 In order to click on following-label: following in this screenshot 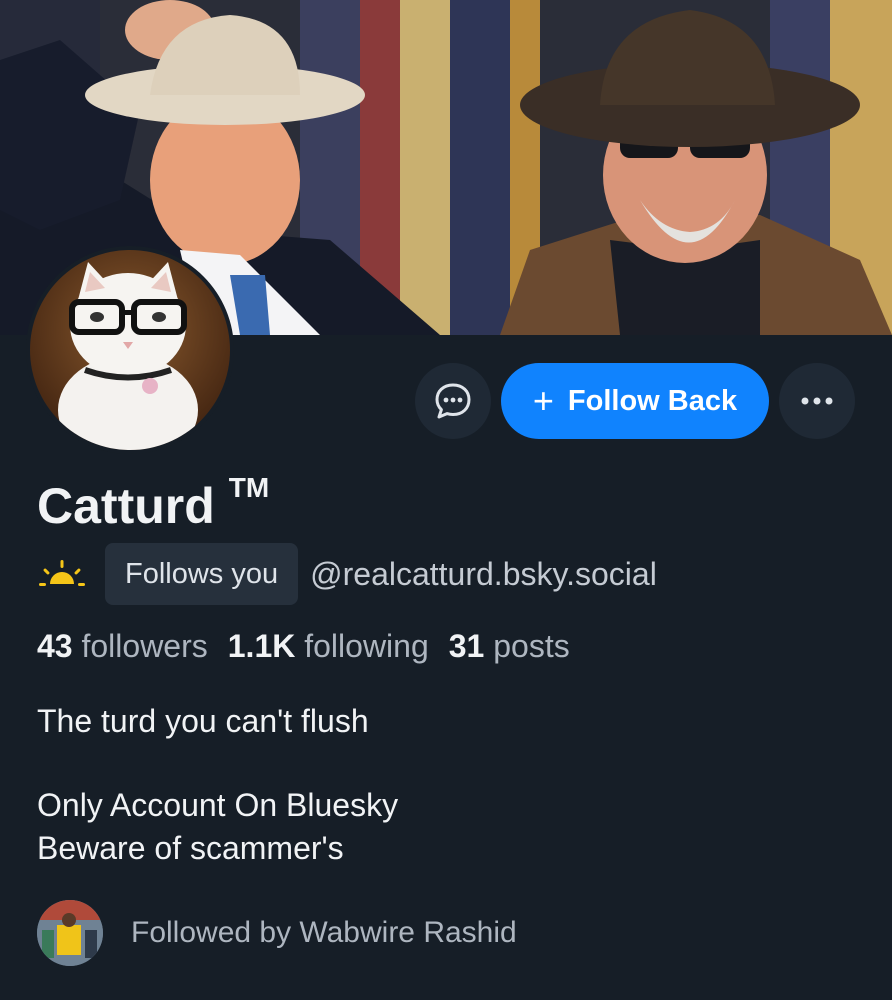, I will do `click(366, 646)`.